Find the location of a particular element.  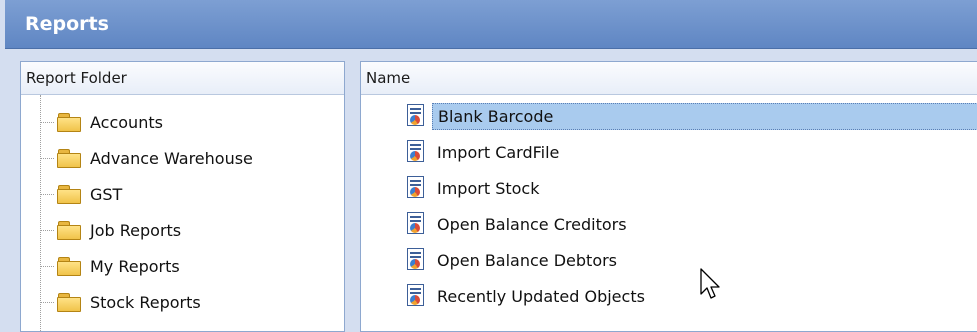

tree-item-label: Advance Warehouse is located at coordinates (171, 158).